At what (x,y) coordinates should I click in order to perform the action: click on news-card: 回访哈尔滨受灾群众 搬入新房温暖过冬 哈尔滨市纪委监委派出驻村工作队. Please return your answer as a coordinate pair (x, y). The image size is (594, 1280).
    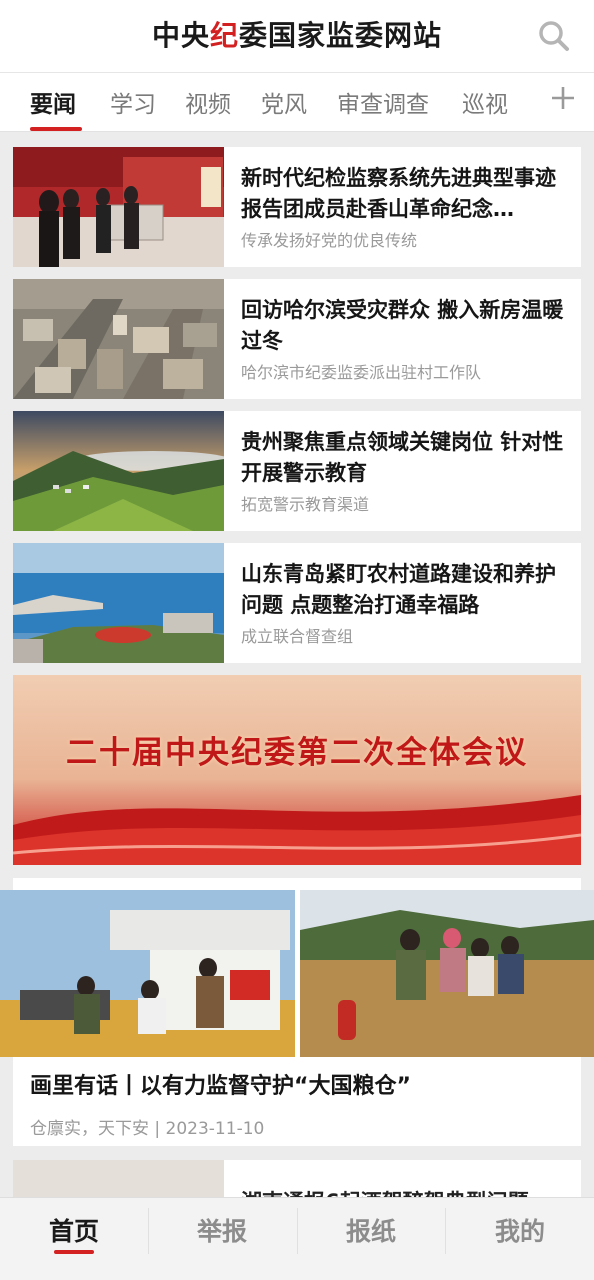
    Looking at the image, I should click on (297, 339).